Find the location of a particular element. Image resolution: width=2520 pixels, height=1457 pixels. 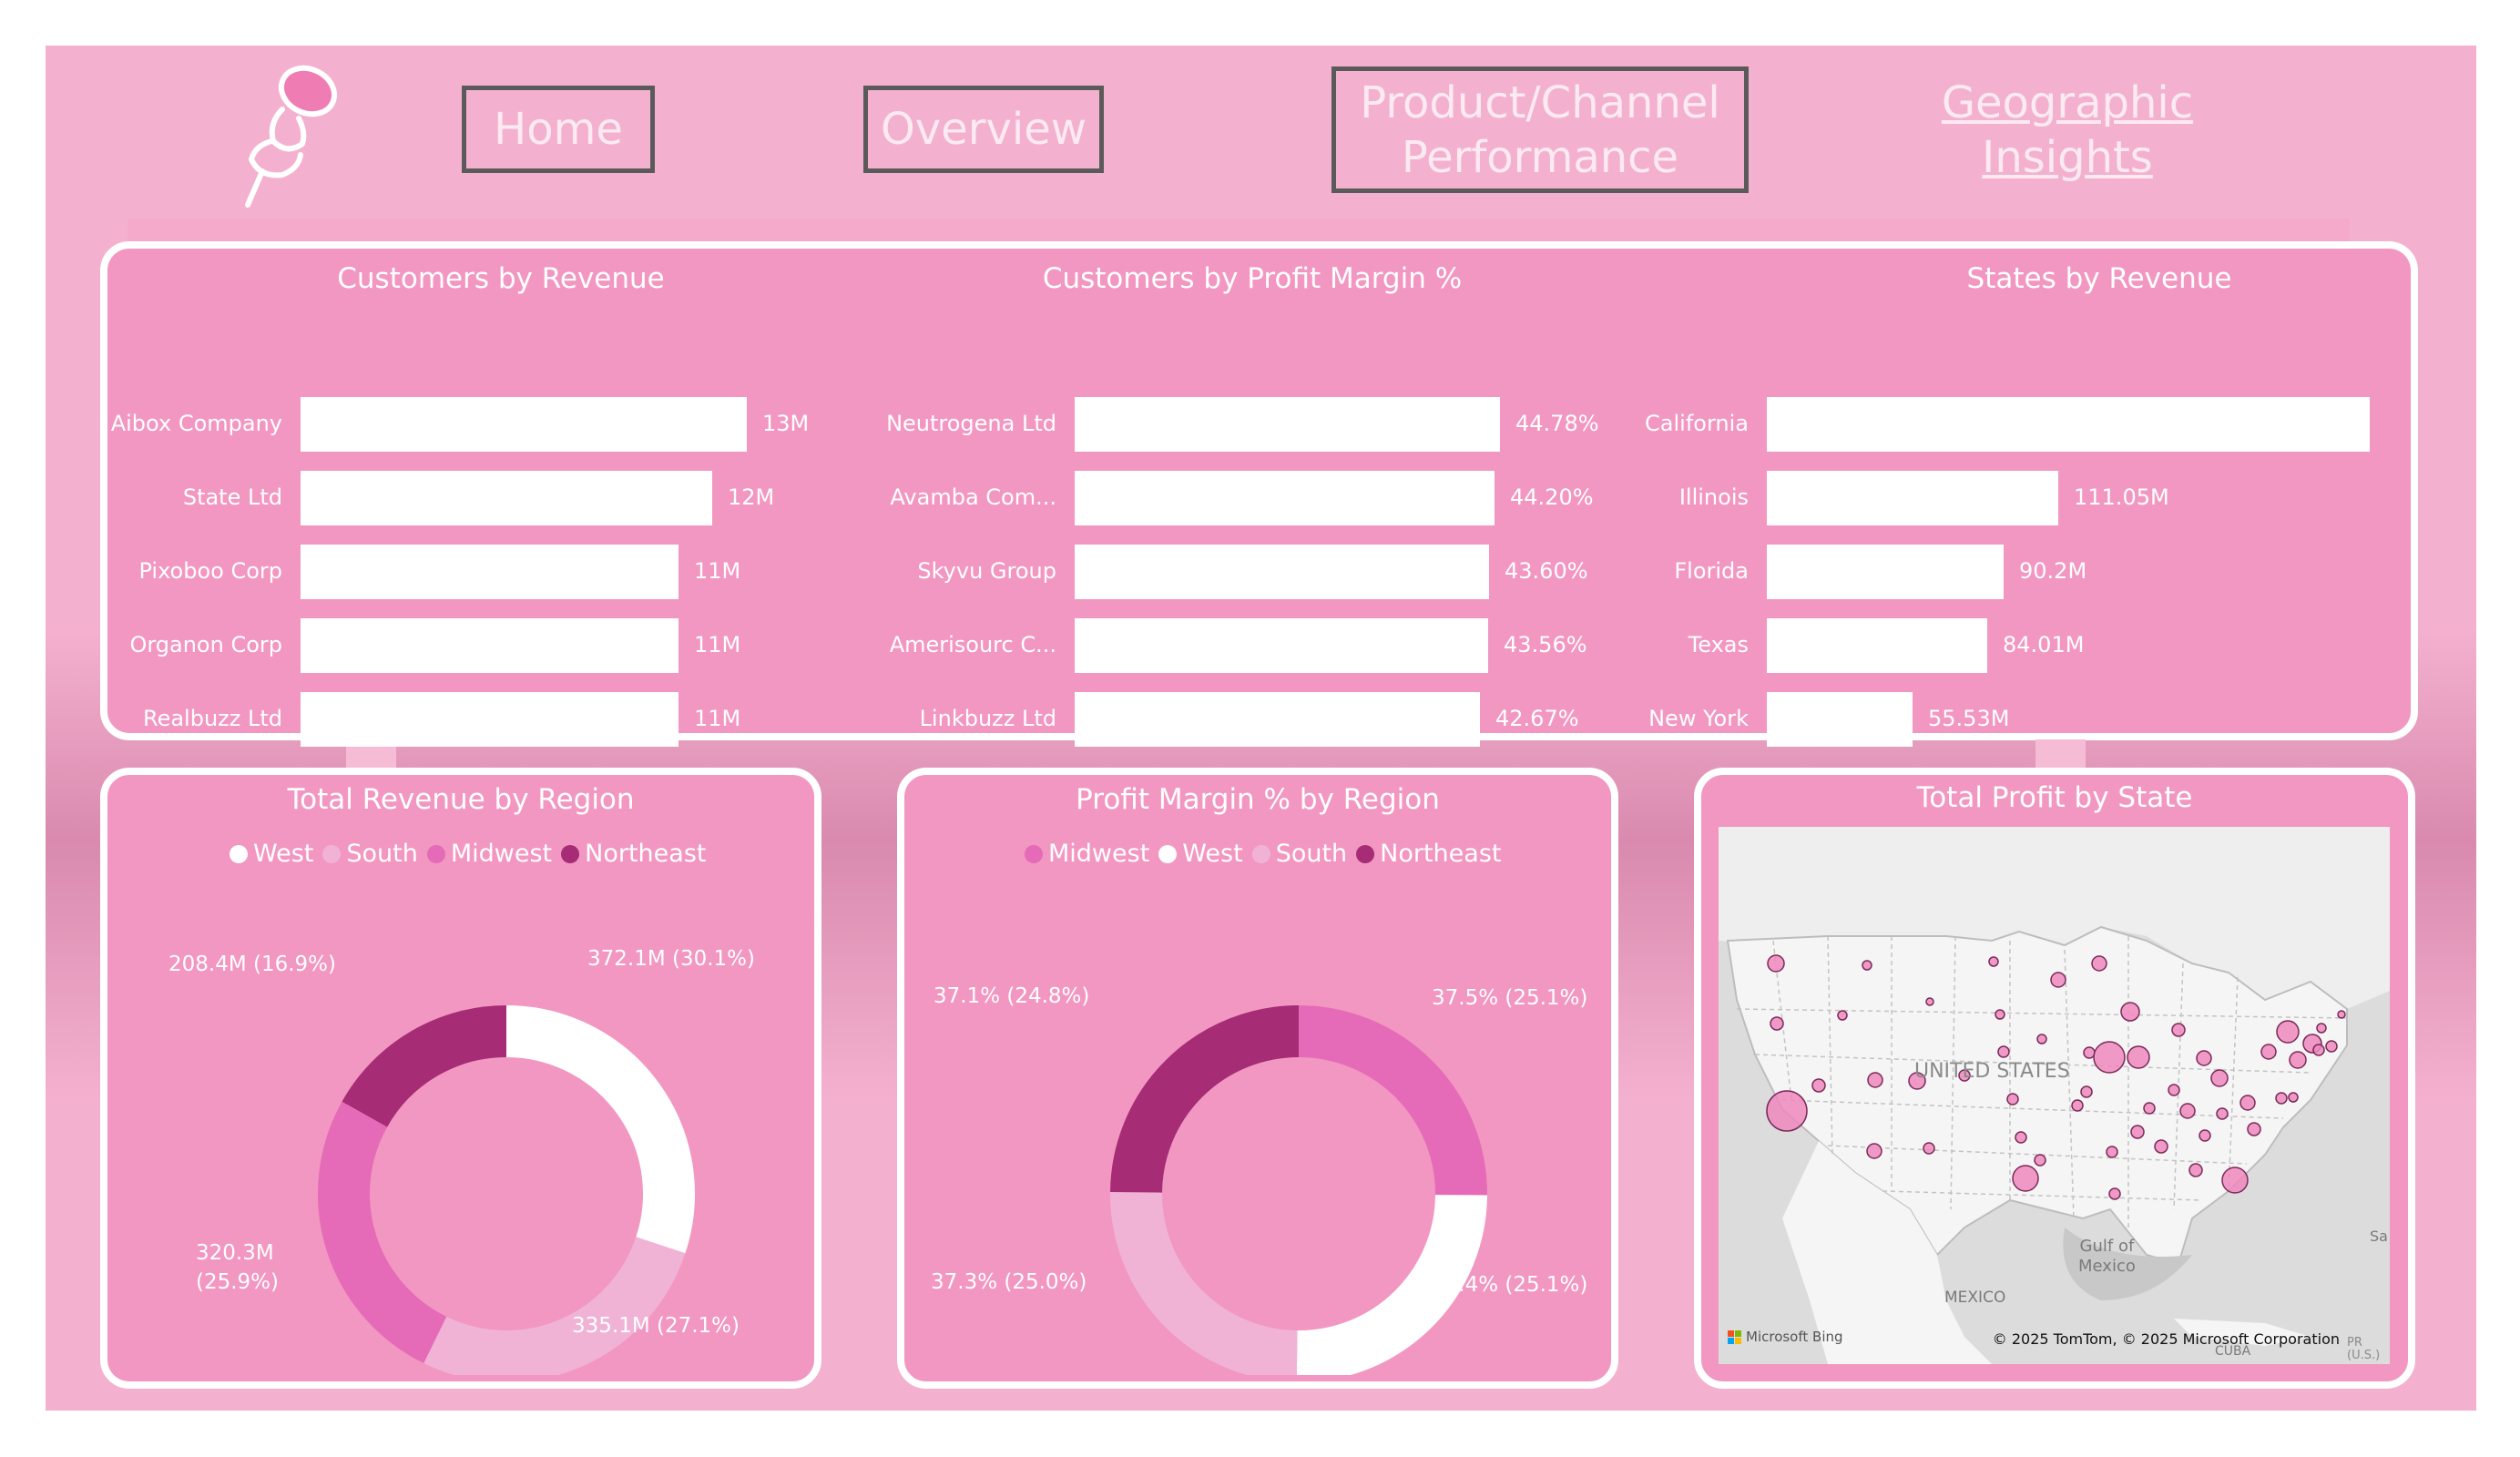

nav-overview-button: Overview is located at coordinates (983, 129).